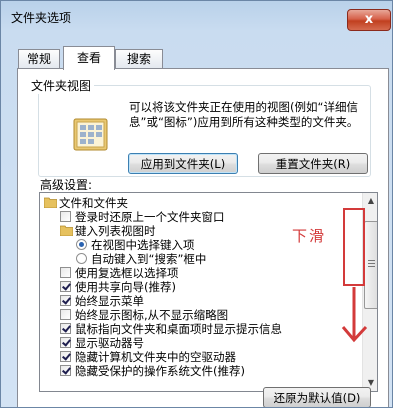  What do you see at coordinates (370, 201) in the screenshot?
I see `scroll-up-arrow-icon: ▲` at bounding box center [370, 201].